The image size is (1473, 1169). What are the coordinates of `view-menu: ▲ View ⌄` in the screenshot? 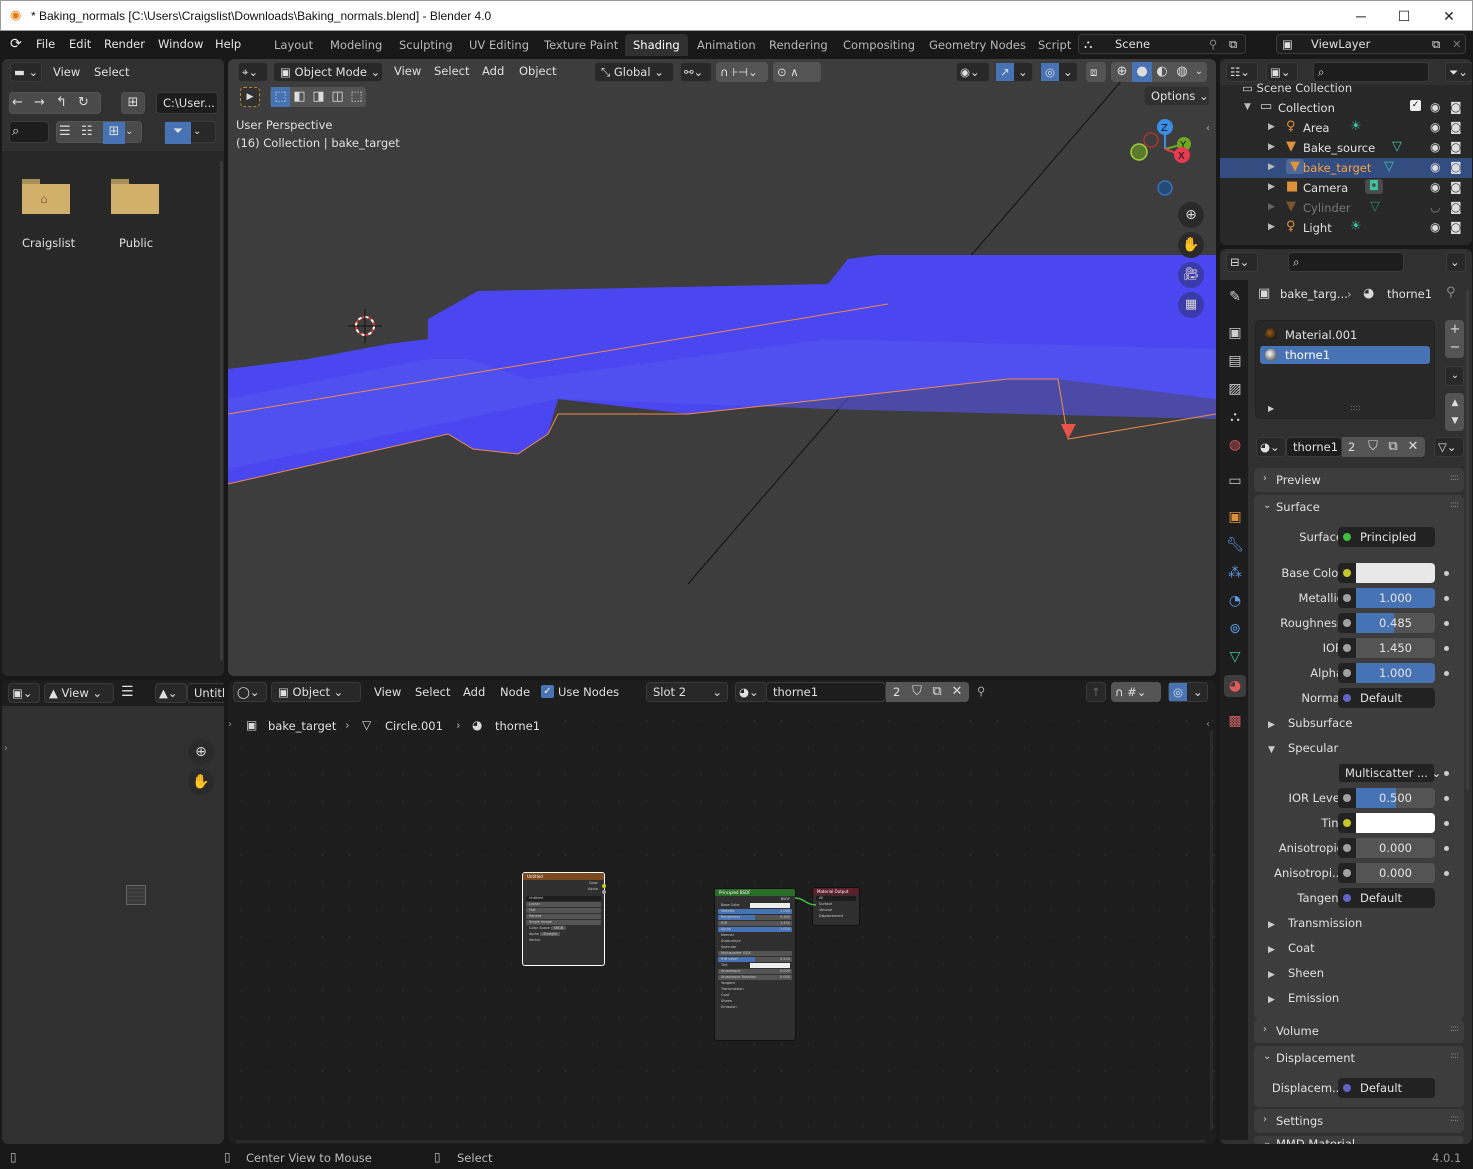 It's located at (79, 693).